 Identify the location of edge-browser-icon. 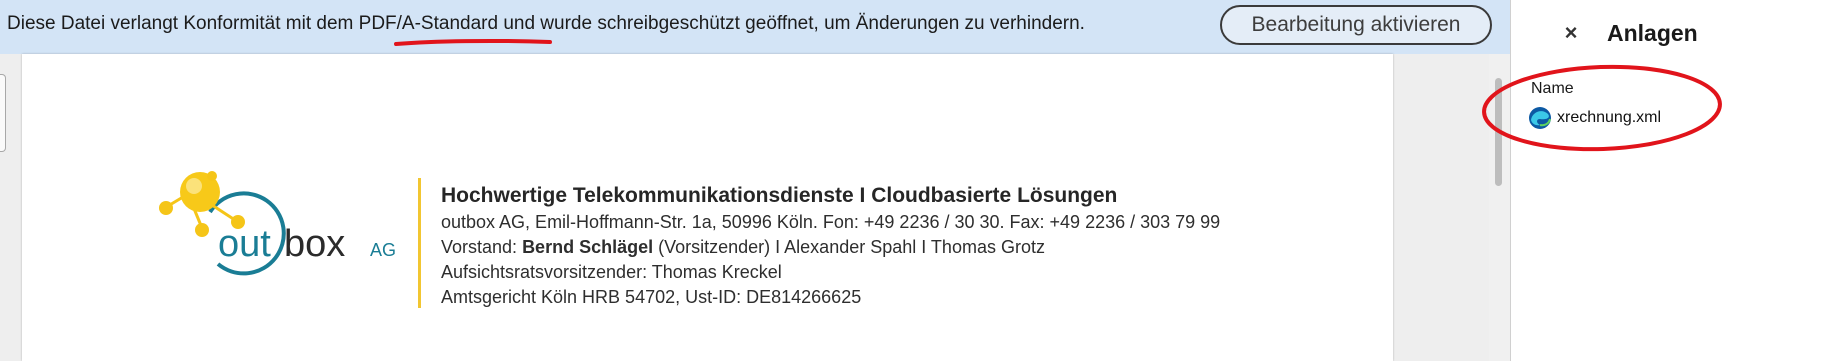
(1540, 118).